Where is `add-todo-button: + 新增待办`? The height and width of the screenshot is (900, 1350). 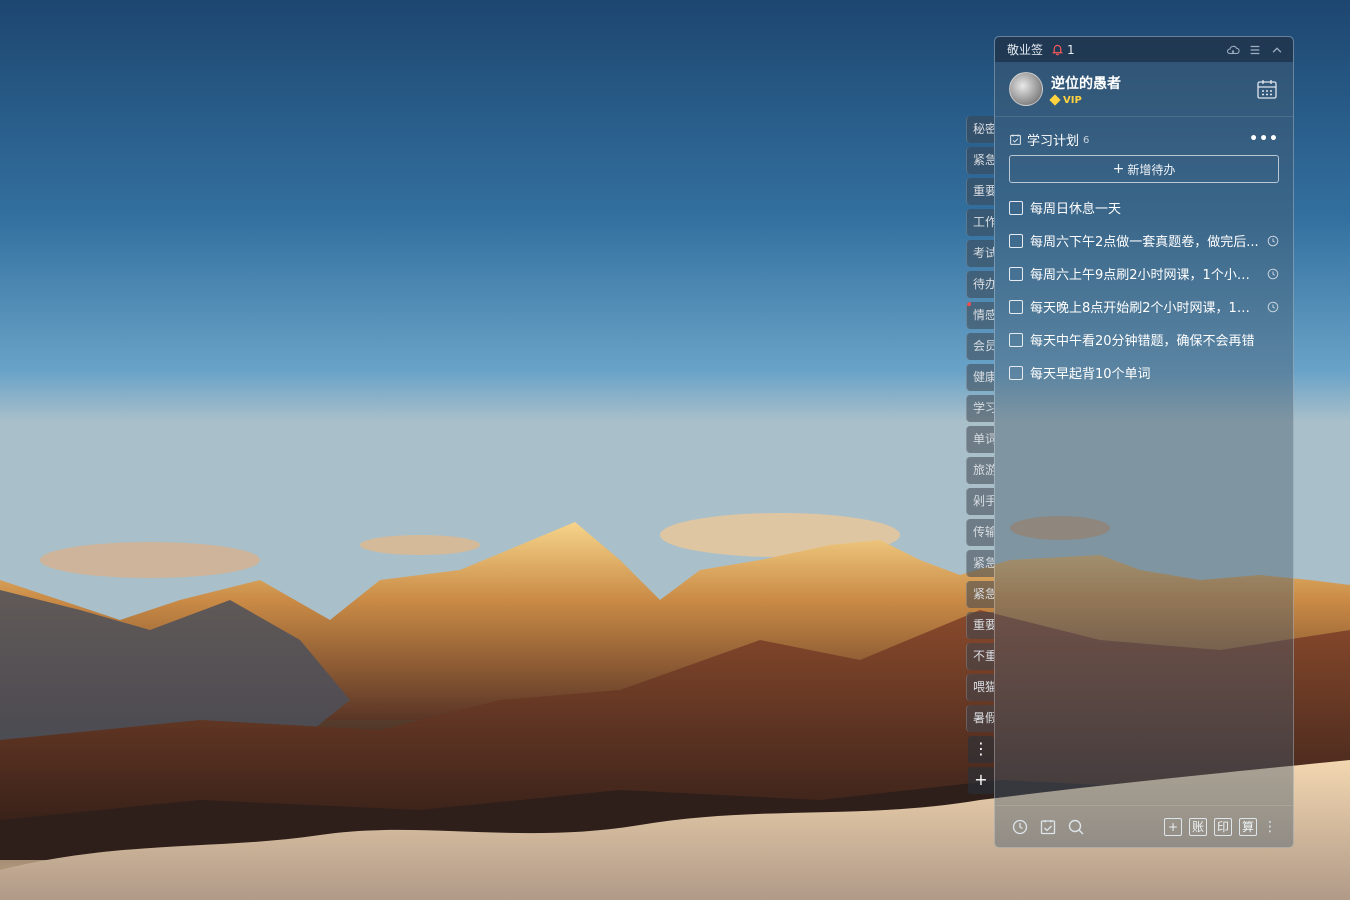
add-todo-button: + 新增待办 is located at coordinates (1144, 169).